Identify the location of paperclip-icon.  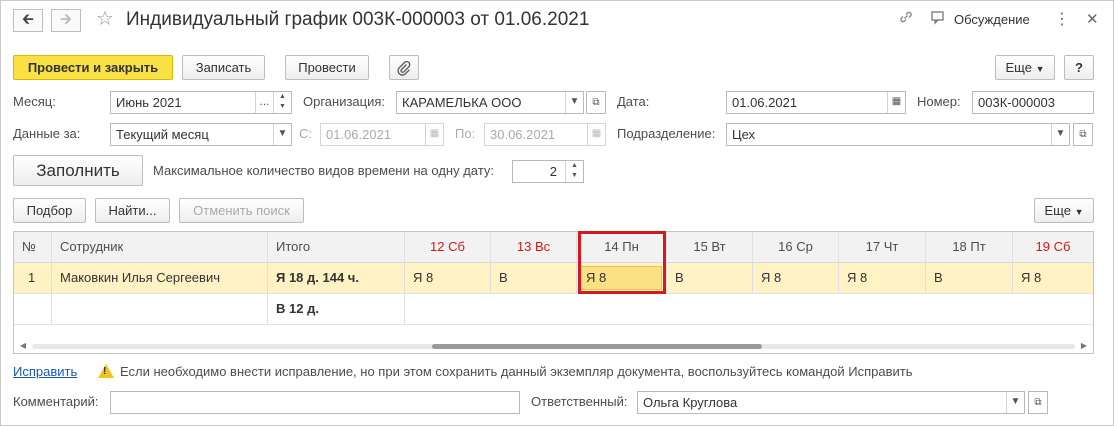
(404, 68).